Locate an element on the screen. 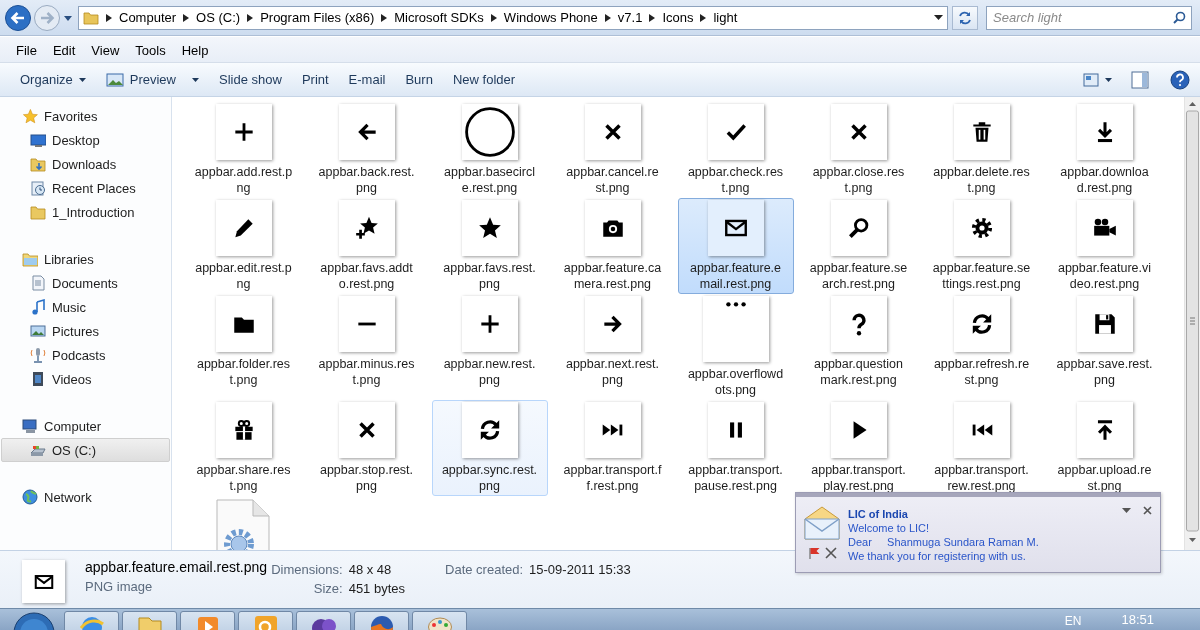 The width and height of the screenshot is (1200, 630). breadcrumb-item: v7.1 is located at coordinates (630, 17).